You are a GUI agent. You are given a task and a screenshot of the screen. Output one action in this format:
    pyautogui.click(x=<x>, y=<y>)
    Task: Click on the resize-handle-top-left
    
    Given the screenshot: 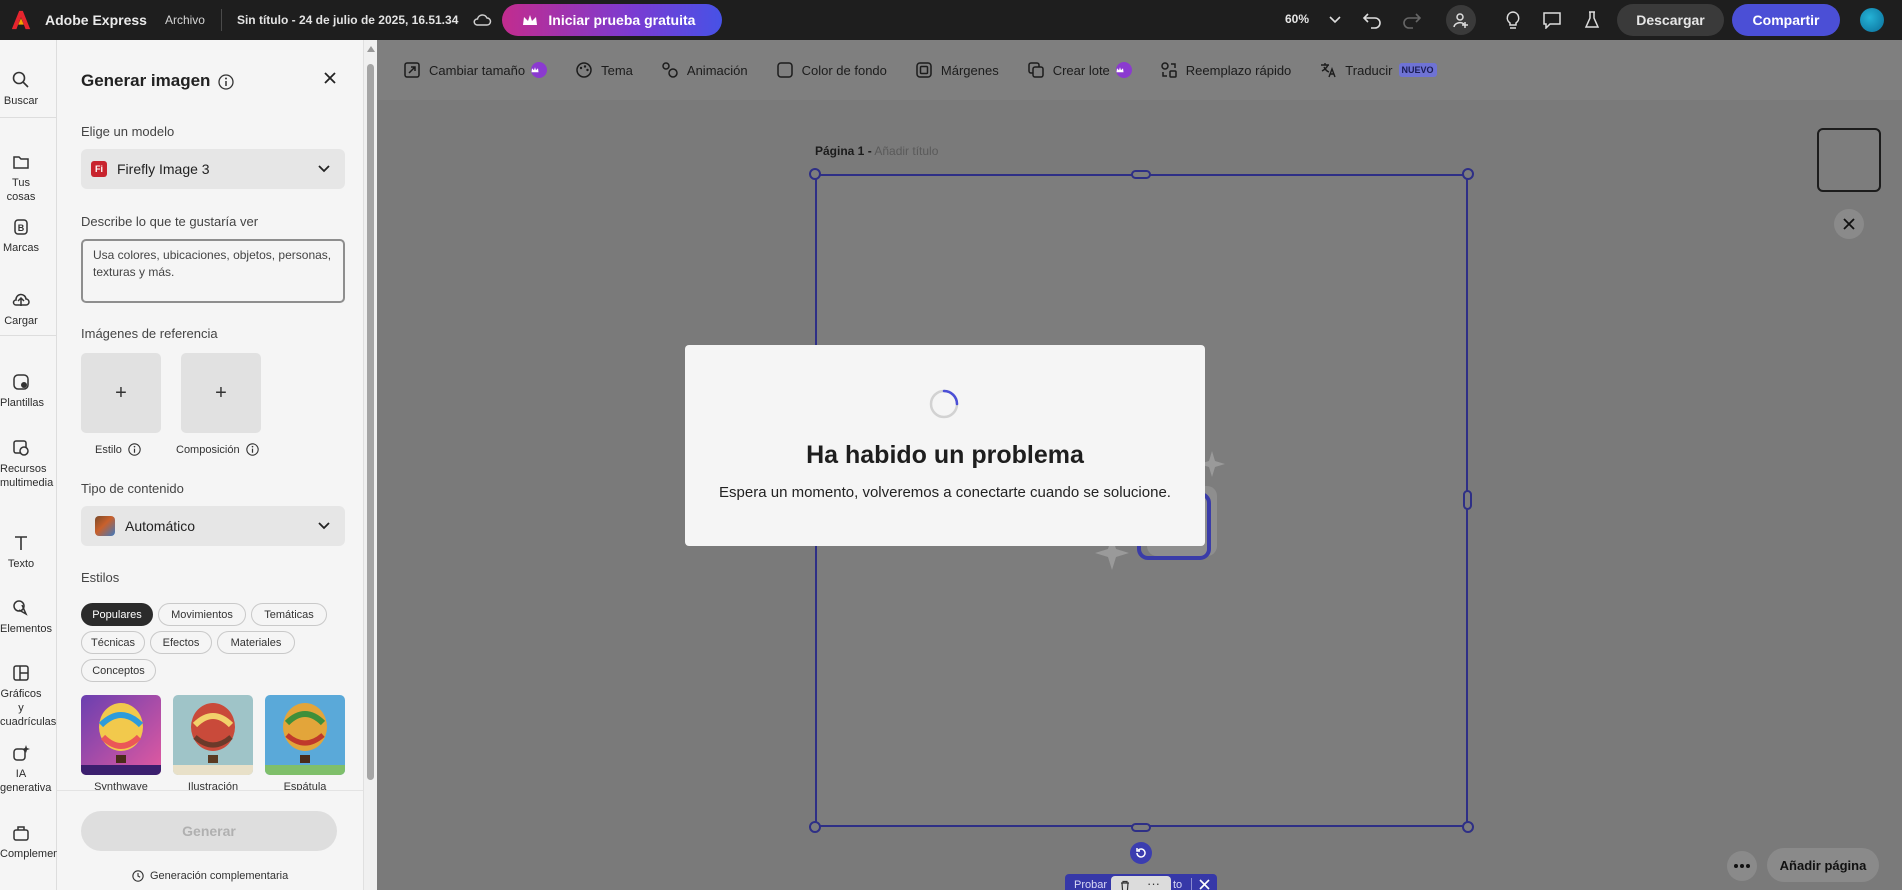 What is the action you would take?
    pyautogui.click(x=815, y=174)
    